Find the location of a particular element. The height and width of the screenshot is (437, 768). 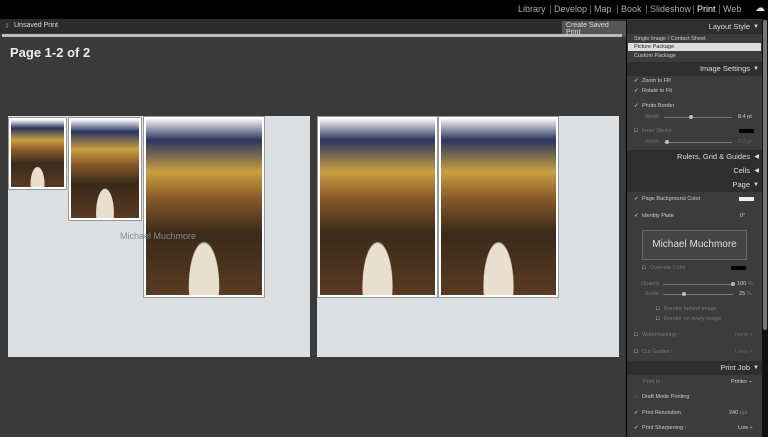

label: Inner Stroke is located at coordinates (657, 131).